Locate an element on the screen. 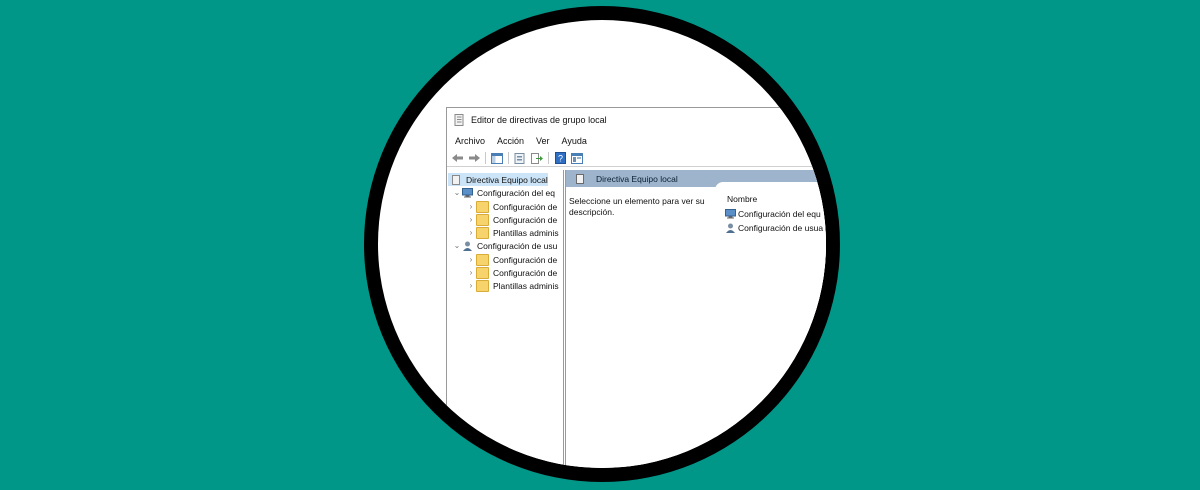  tree-user-config-label: Configuración de usu is located at coordinates (517, 245).